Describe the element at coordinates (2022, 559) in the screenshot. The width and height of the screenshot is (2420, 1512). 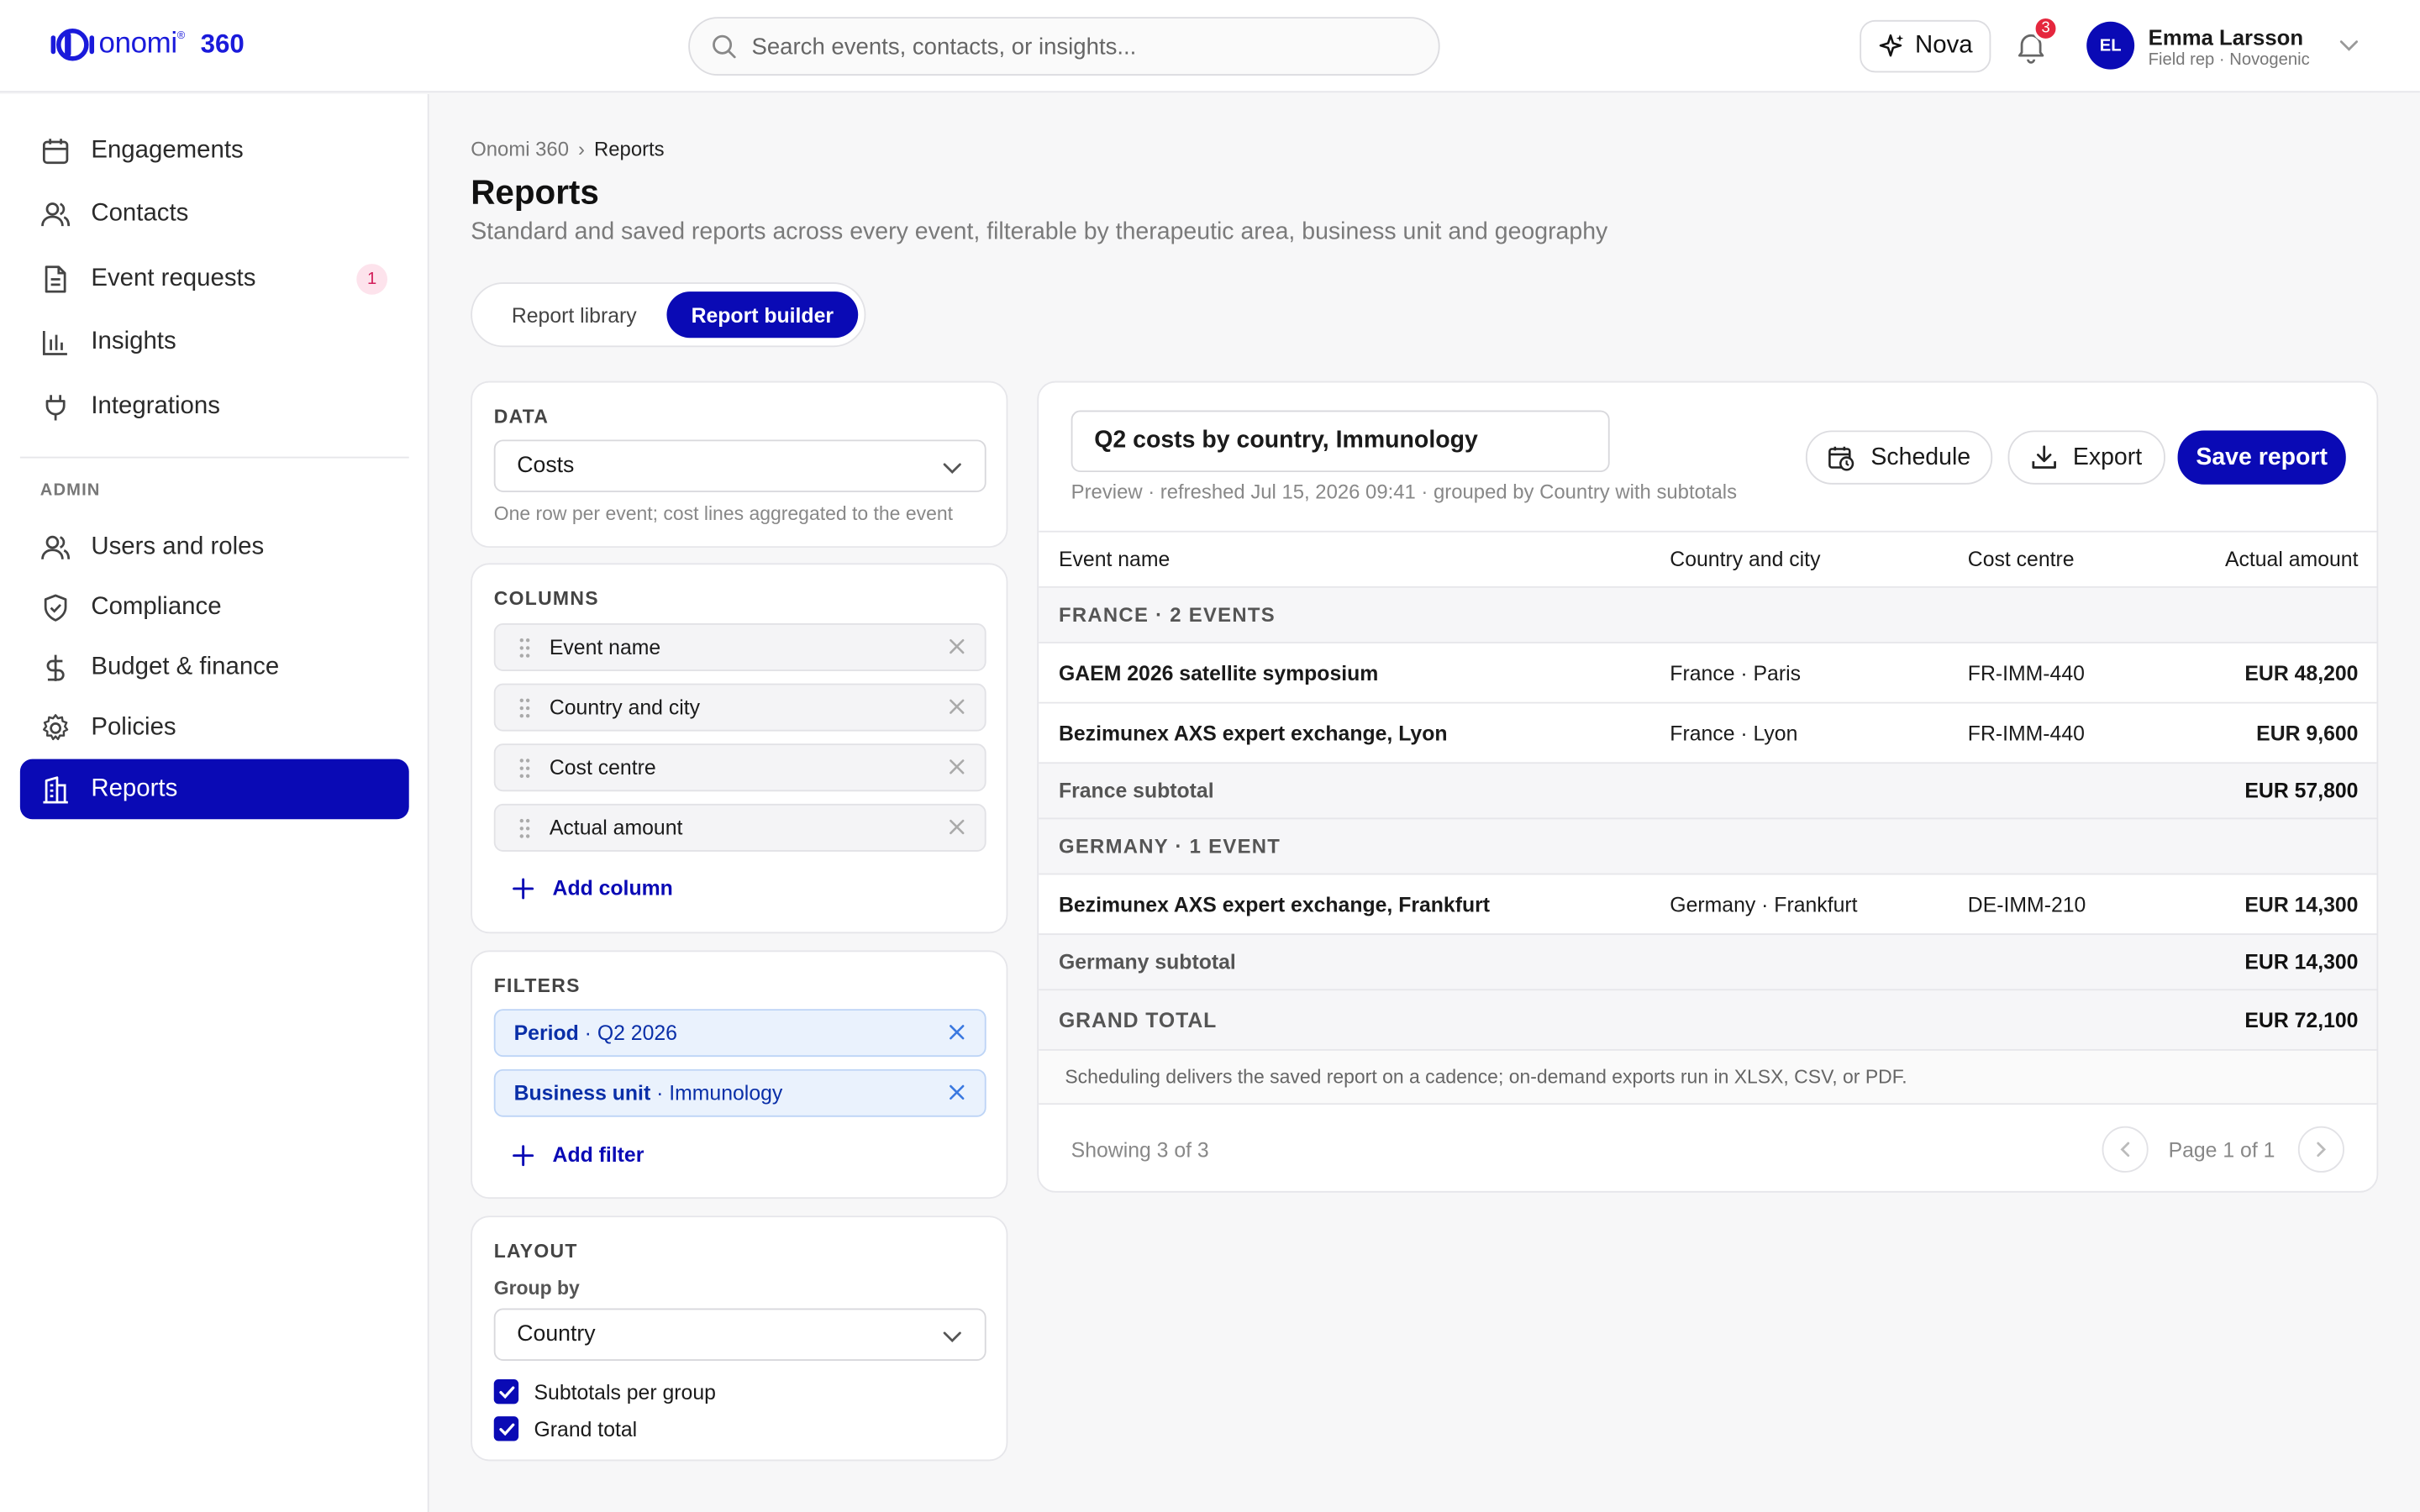
I see `column-header-cost-centre: Cost centre` at that location.